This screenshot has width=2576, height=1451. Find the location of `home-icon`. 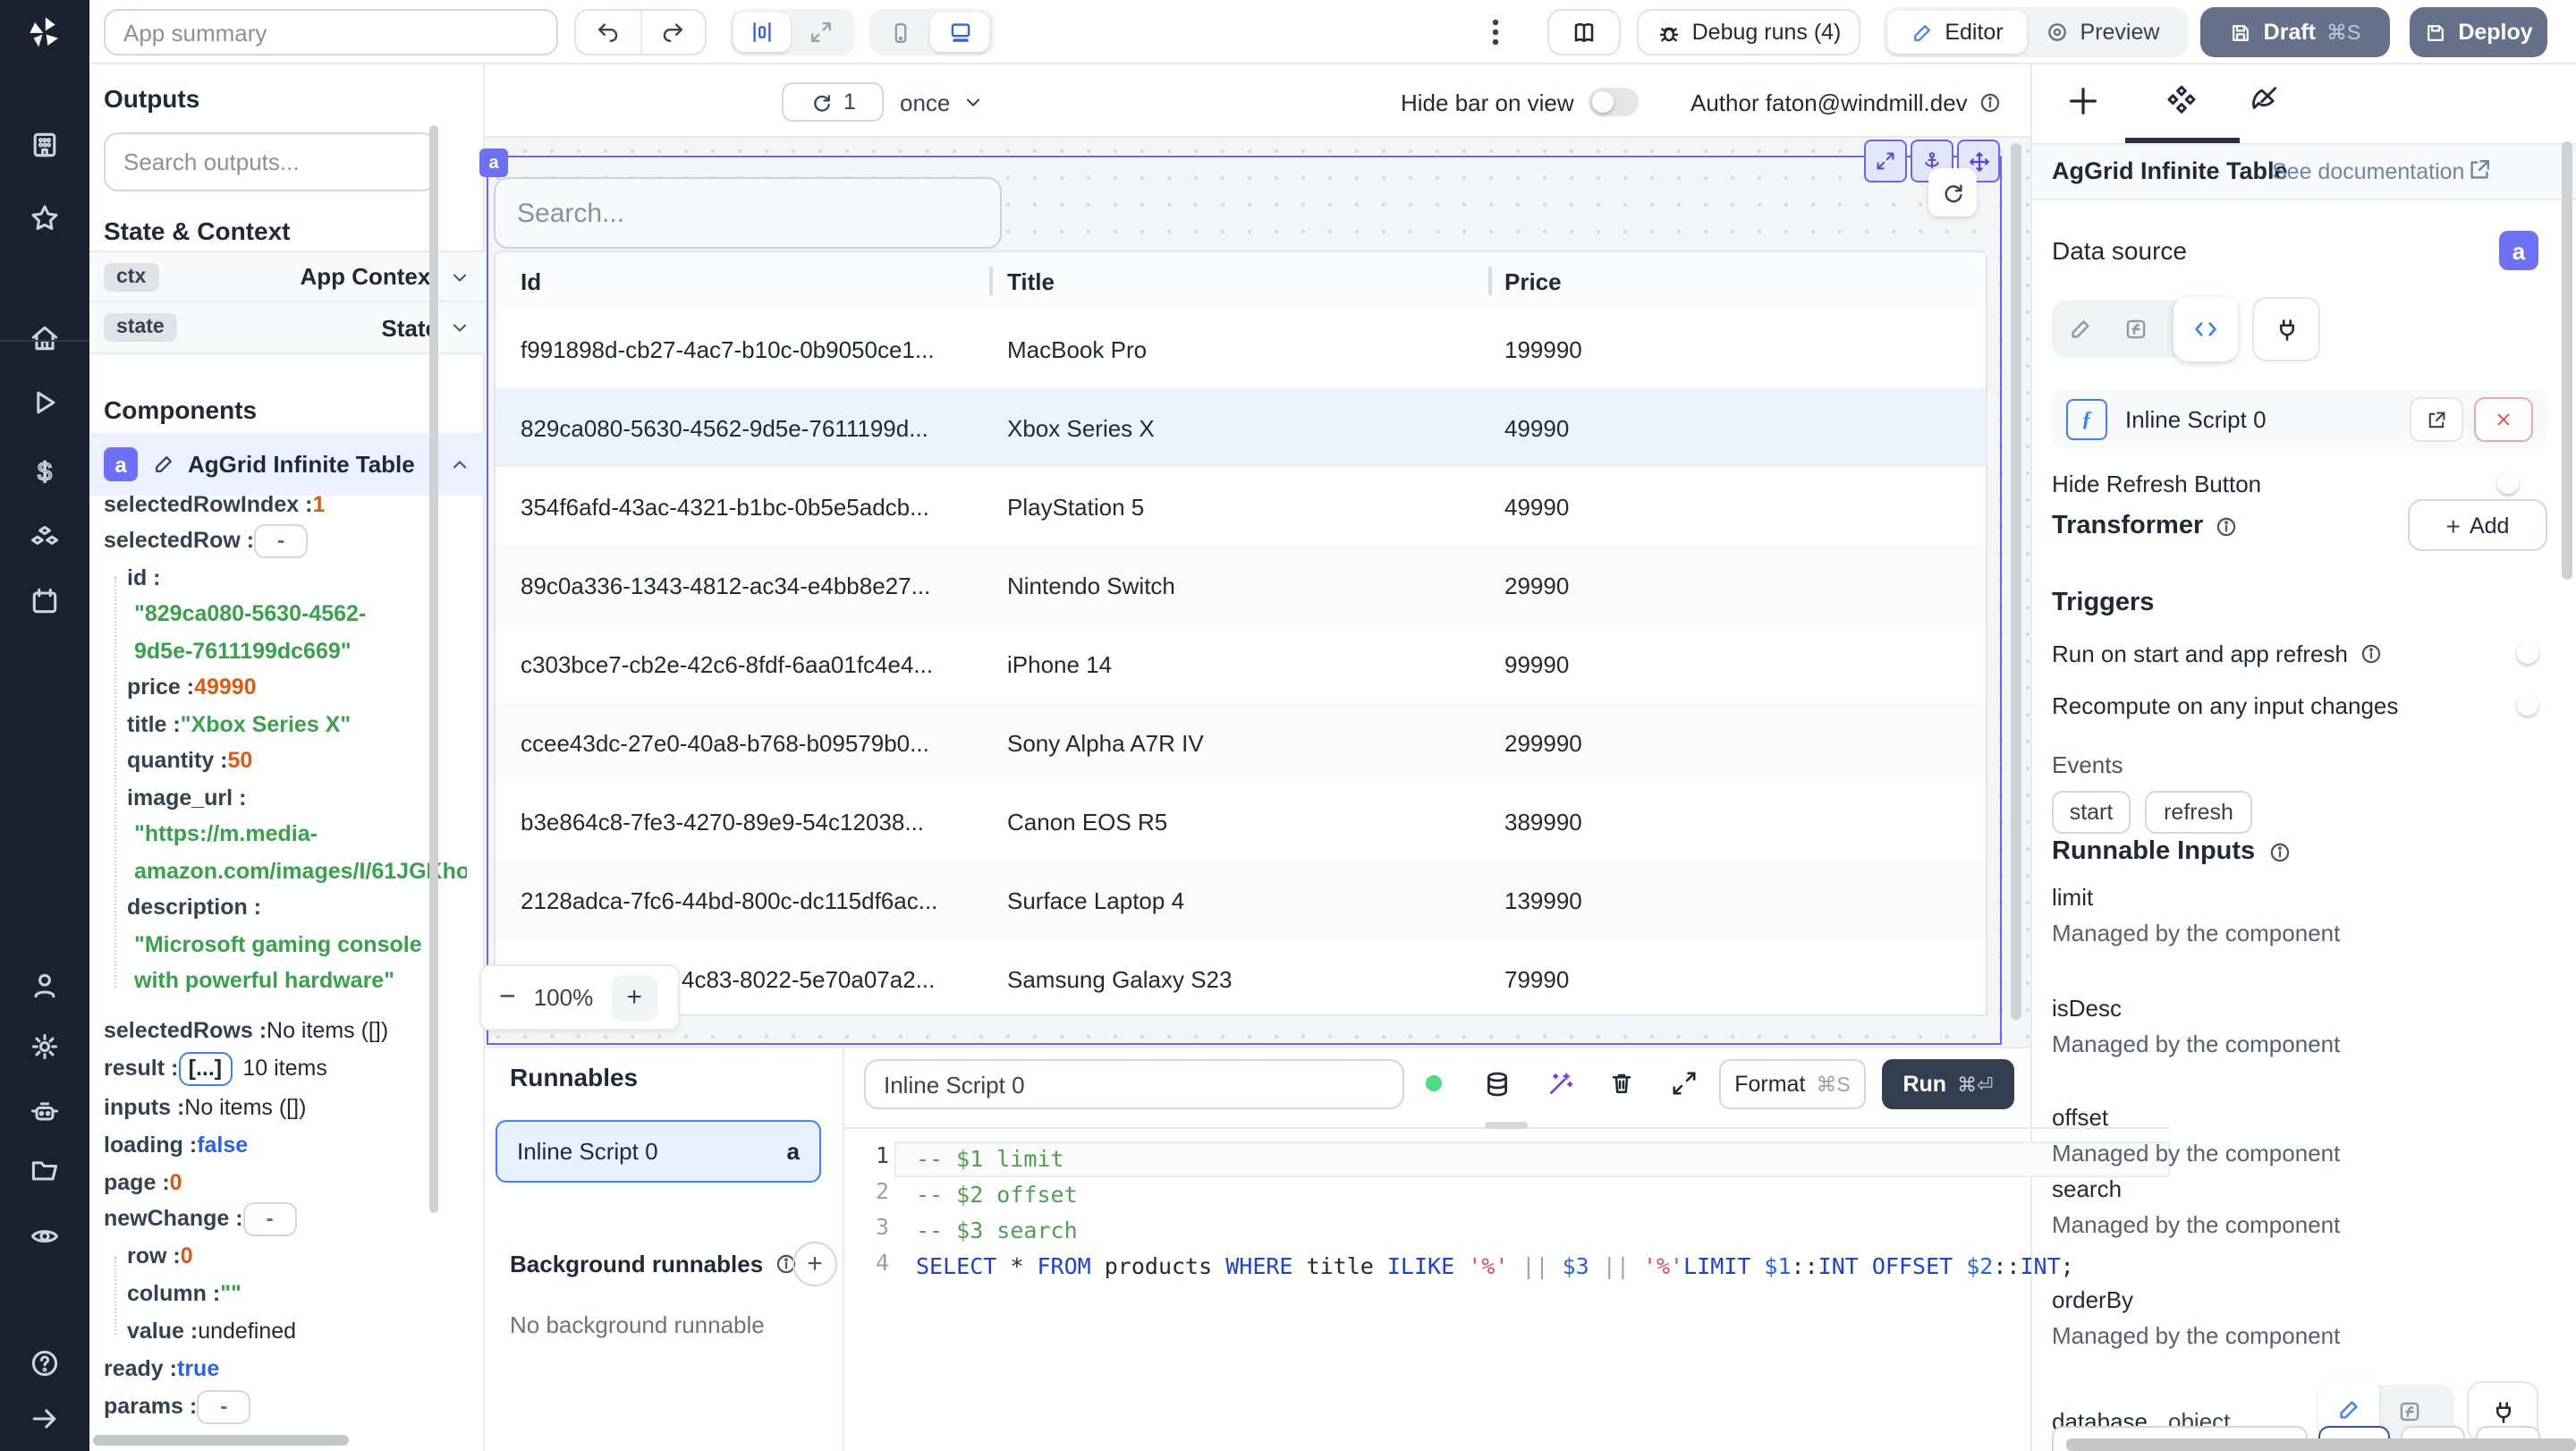

home-icon is located at coordinates (45, 338).